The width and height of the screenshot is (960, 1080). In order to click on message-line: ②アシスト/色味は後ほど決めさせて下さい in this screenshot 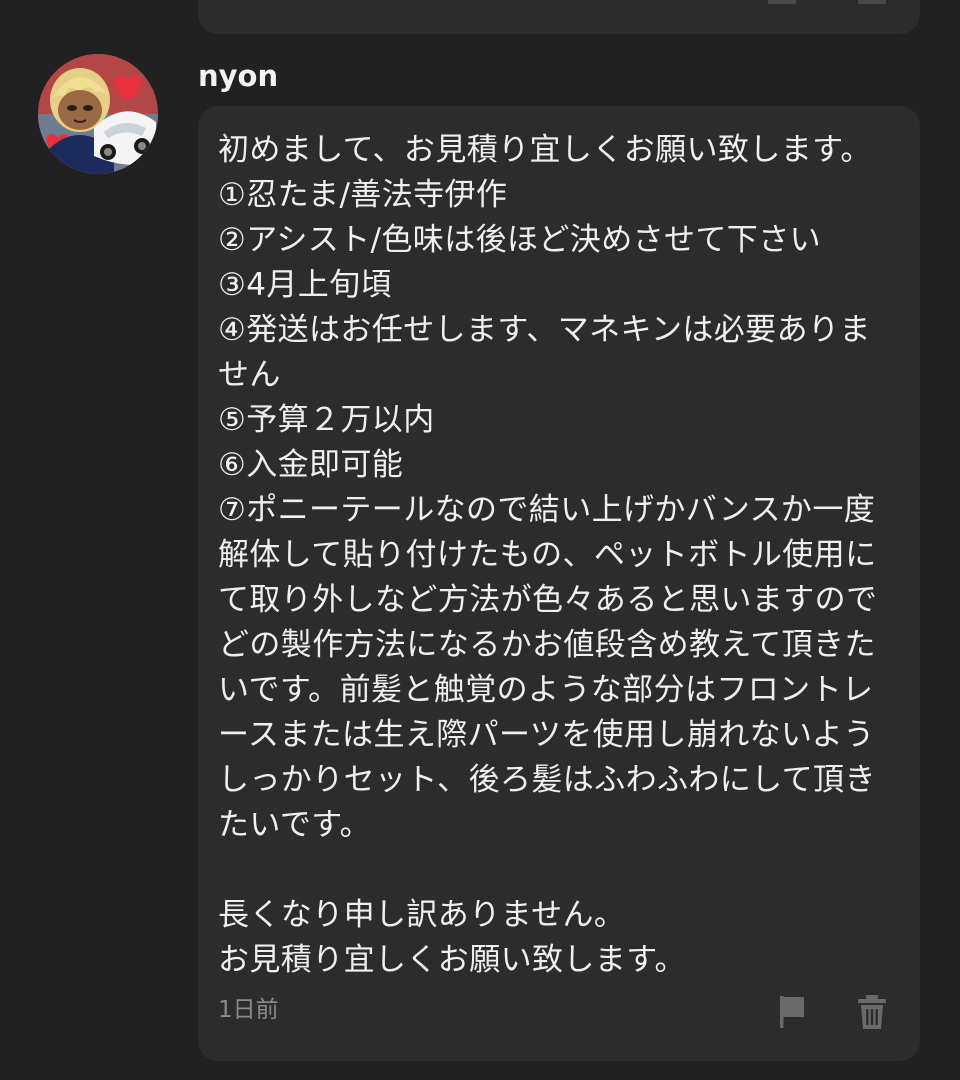, I will do `click(519, 240)`.